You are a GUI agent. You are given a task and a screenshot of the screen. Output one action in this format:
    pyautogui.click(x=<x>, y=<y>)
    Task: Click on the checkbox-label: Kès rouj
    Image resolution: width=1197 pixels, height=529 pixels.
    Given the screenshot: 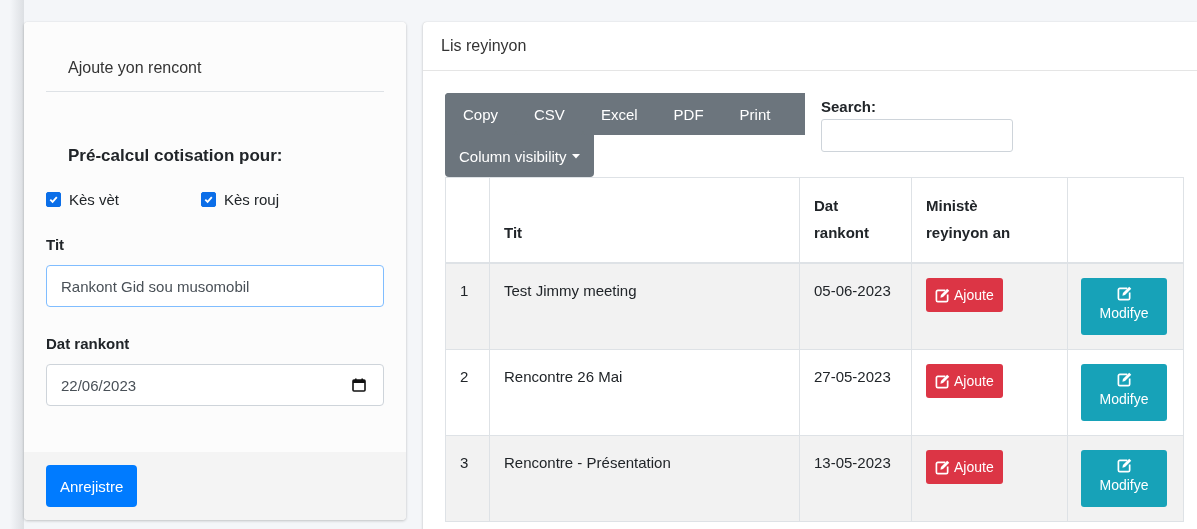 What is the action you would take?
    pyautogui.click(x=252, y=199)
    